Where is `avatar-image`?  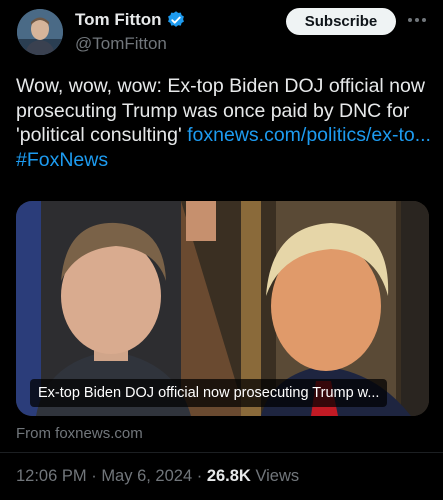 avatar-image is located at coordinates (40, 32).